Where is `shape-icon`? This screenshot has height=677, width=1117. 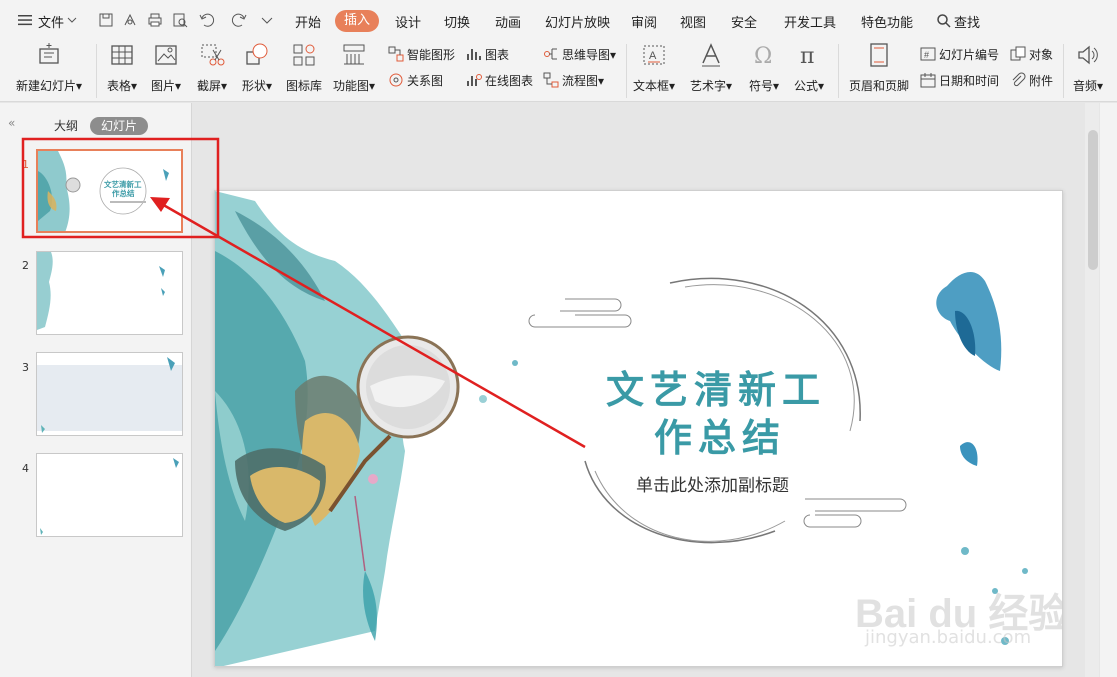
shape-icon is located at coordinates (257, 54).